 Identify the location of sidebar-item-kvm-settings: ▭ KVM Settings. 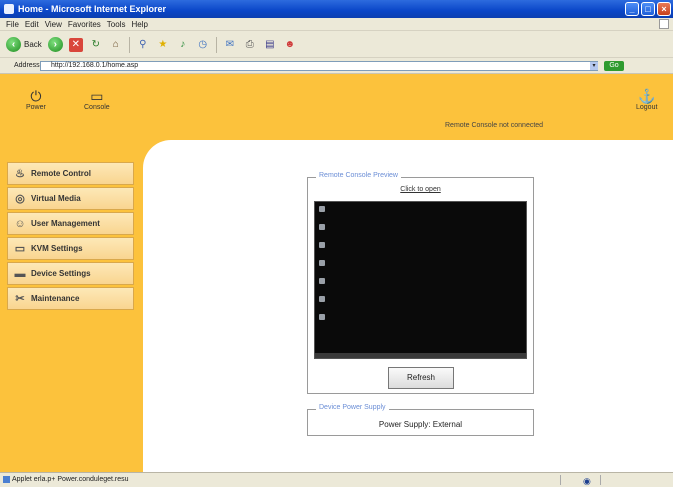
(70, 248).